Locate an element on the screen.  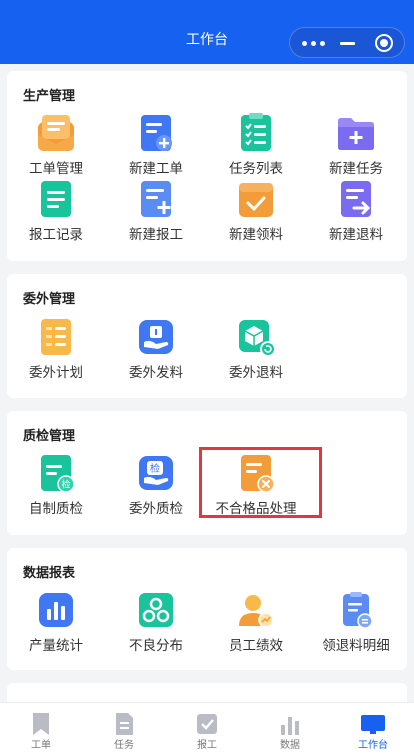
grid-item-self-inspection: 检 自制质检 is located at coordinates (56, 486).